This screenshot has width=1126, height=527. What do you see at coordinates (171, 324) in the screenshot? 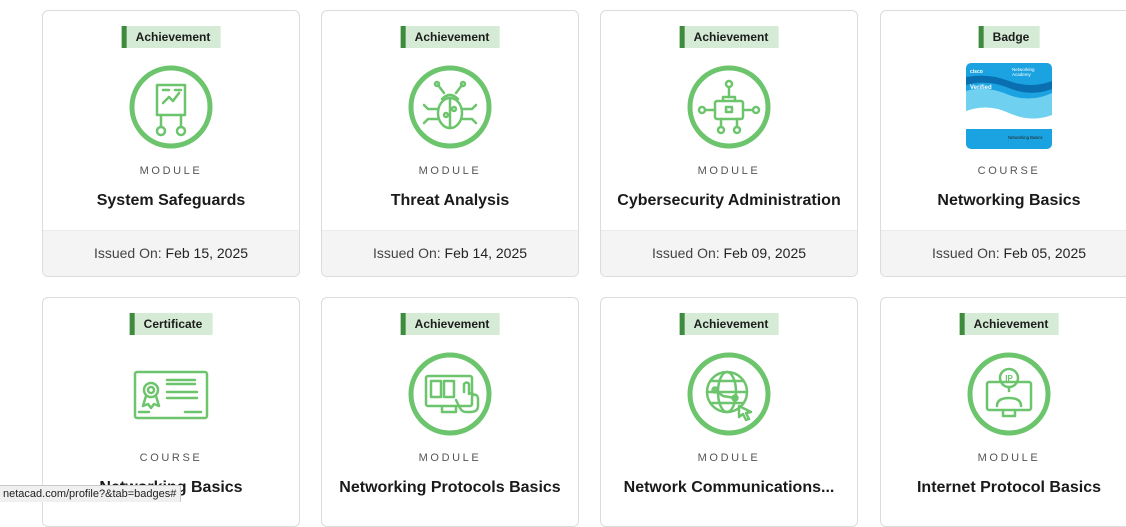
I see `tag-label: Certificate` at bounding box center [171, 324].